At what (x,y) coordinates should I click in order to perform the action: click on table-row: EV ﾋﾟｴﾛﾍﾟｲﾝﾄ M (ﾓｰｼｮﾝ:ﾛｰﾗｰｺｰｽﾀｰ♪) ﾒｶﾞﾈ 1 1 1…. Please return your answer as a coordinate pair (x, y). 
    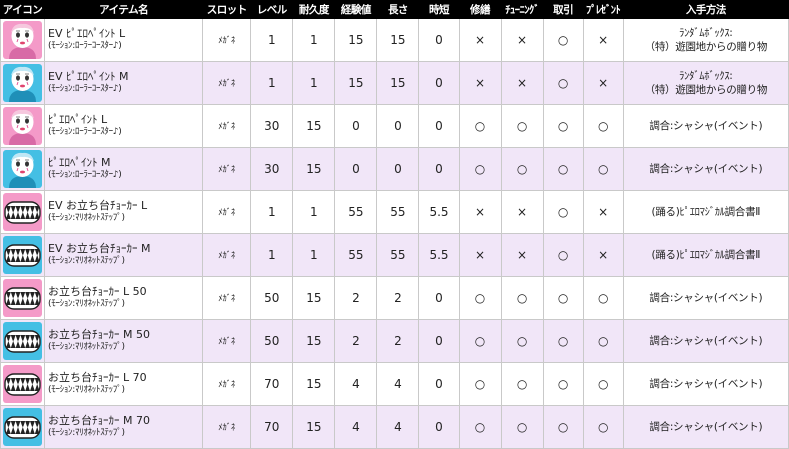
    Looking at the image, I should click on (394, 83).